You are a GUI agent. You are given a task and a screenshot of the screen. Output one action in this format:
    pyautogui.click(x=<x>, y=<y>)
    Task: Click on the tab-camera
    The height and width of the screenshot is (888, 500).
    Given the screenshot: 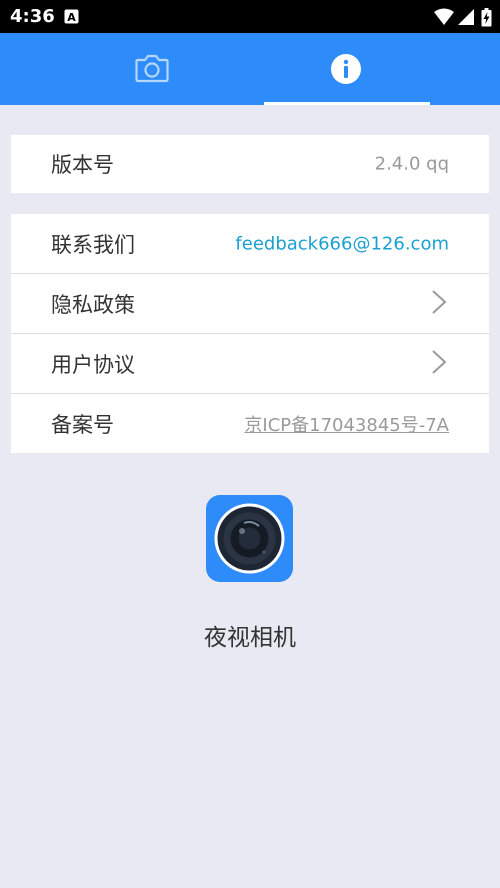 What is the action you would take?
    pyautogui.click(x=125, y=69)
    